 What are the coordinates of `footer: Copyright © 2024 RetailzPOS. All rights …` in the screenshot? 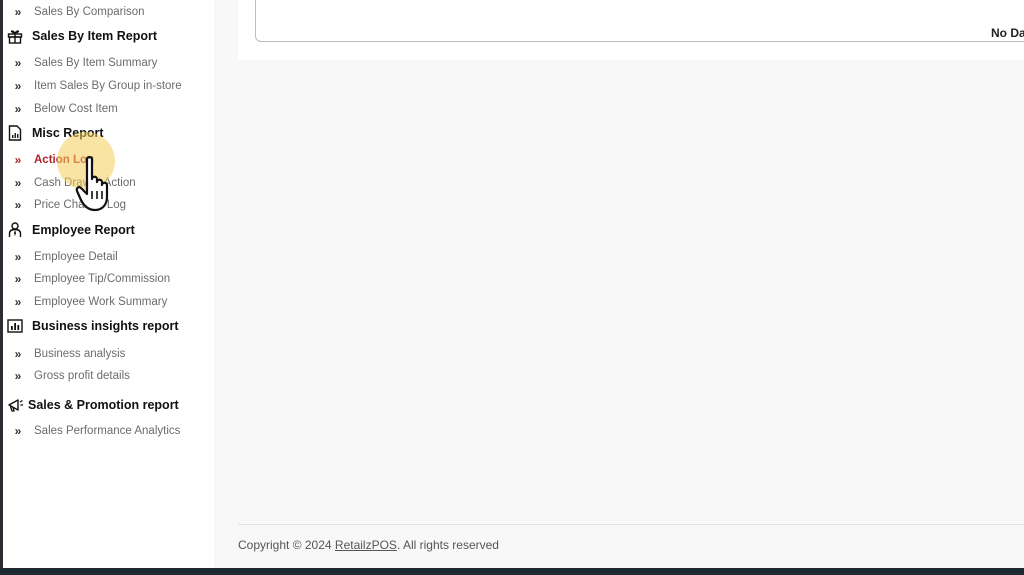 It's located at (368, 545).